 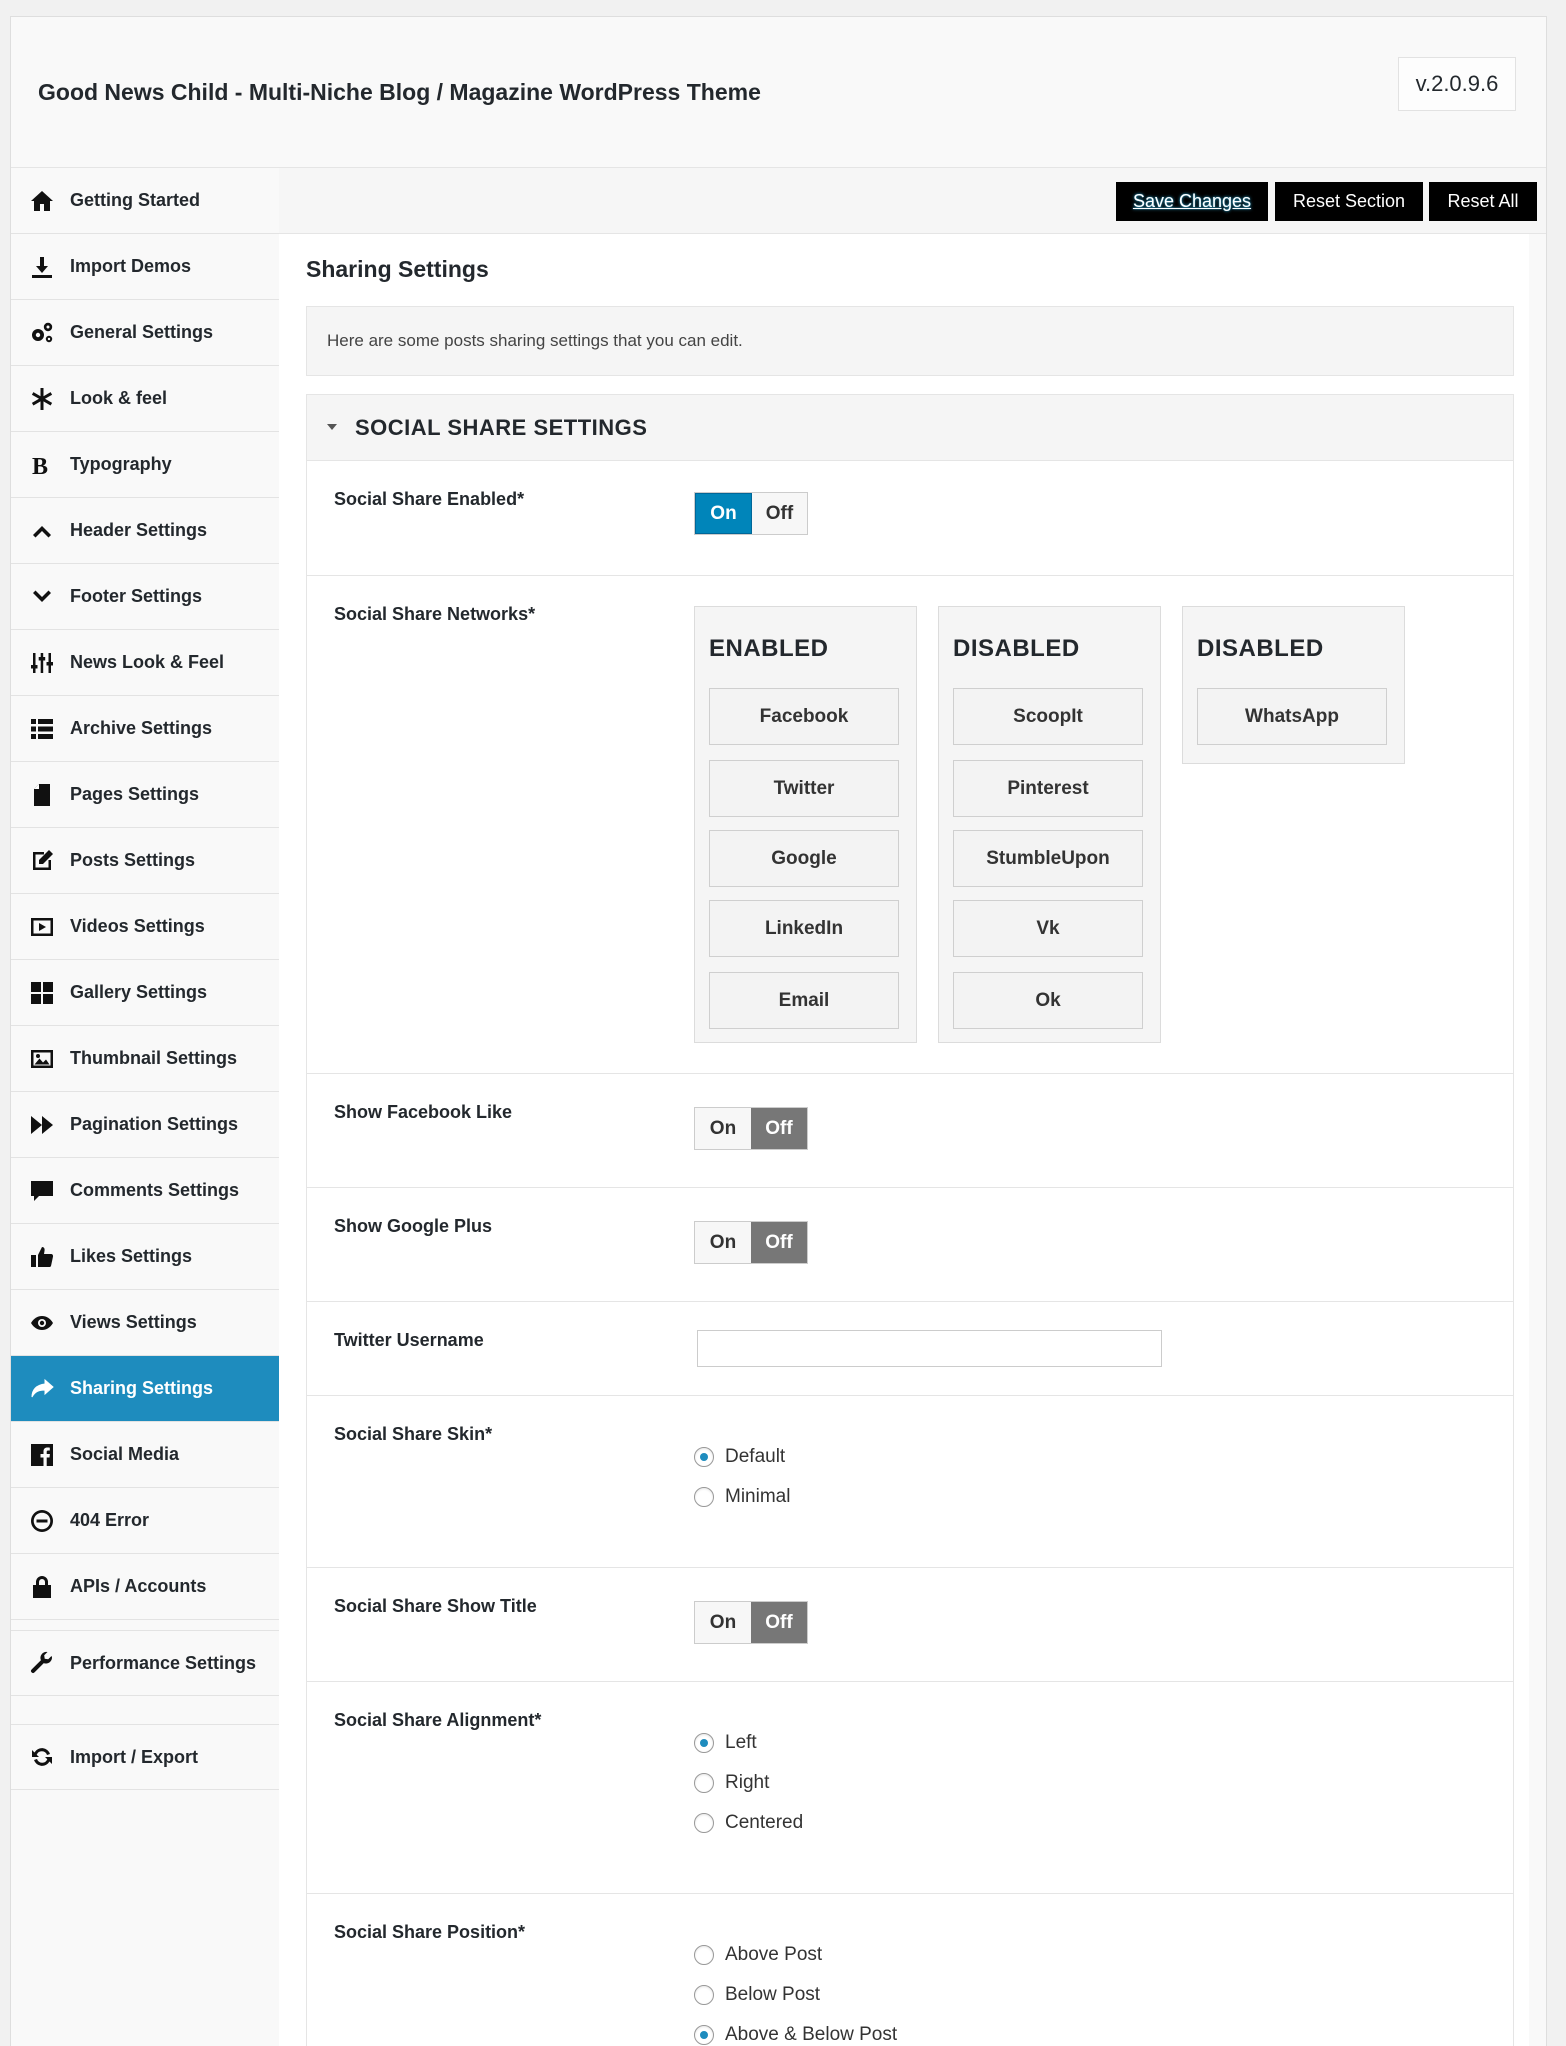 What do you see at coordinates (910, 428) in the screenshot?
I see `group-header: SOCIAL SHARE SETTINGS` at bounding box center [910, 428].